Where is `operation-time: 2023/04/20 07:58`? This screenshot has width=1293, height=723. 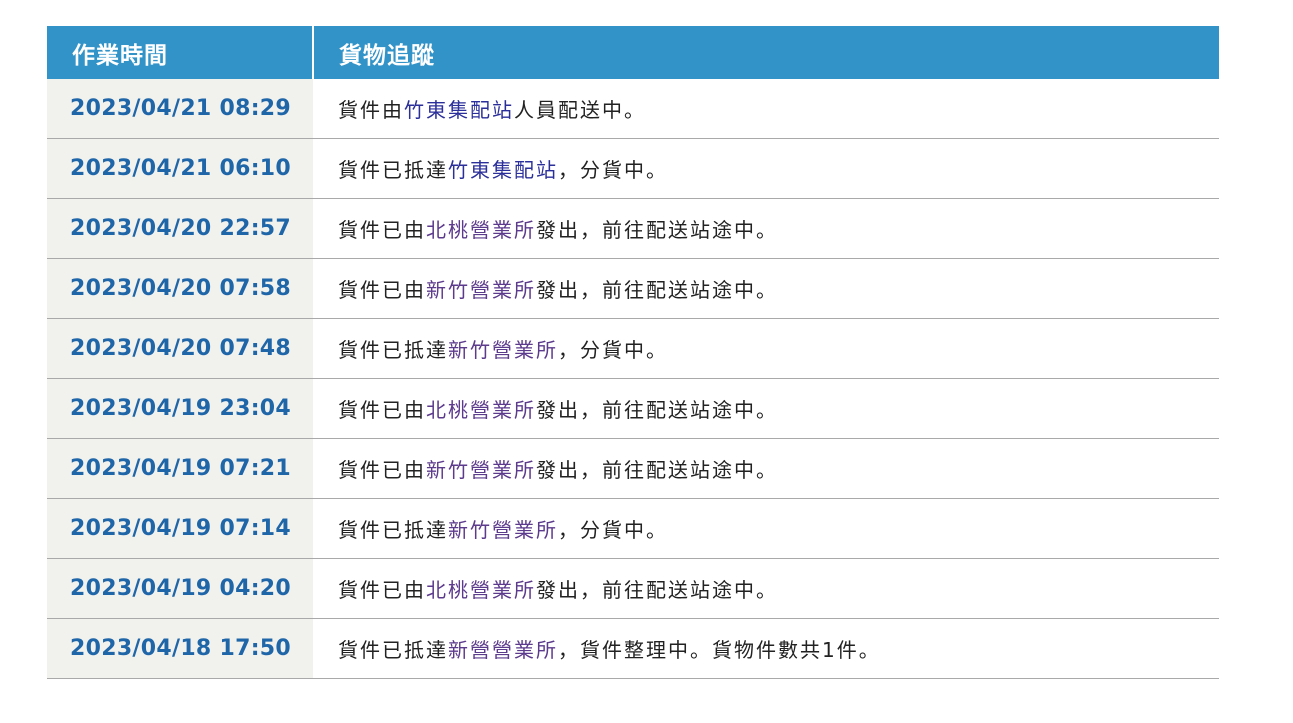
operation-time: 2023/04/20 07:58 is located at coordinates (180, 288).